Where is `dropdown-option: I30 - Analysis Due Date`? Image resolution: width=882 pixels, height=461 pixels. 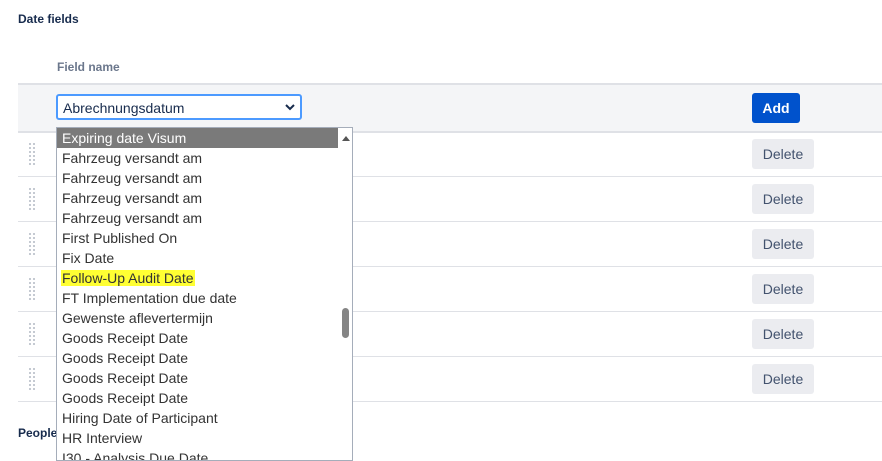 dropdown-option: I30 - Analysis Due Date is located at coordinates (197, 454).